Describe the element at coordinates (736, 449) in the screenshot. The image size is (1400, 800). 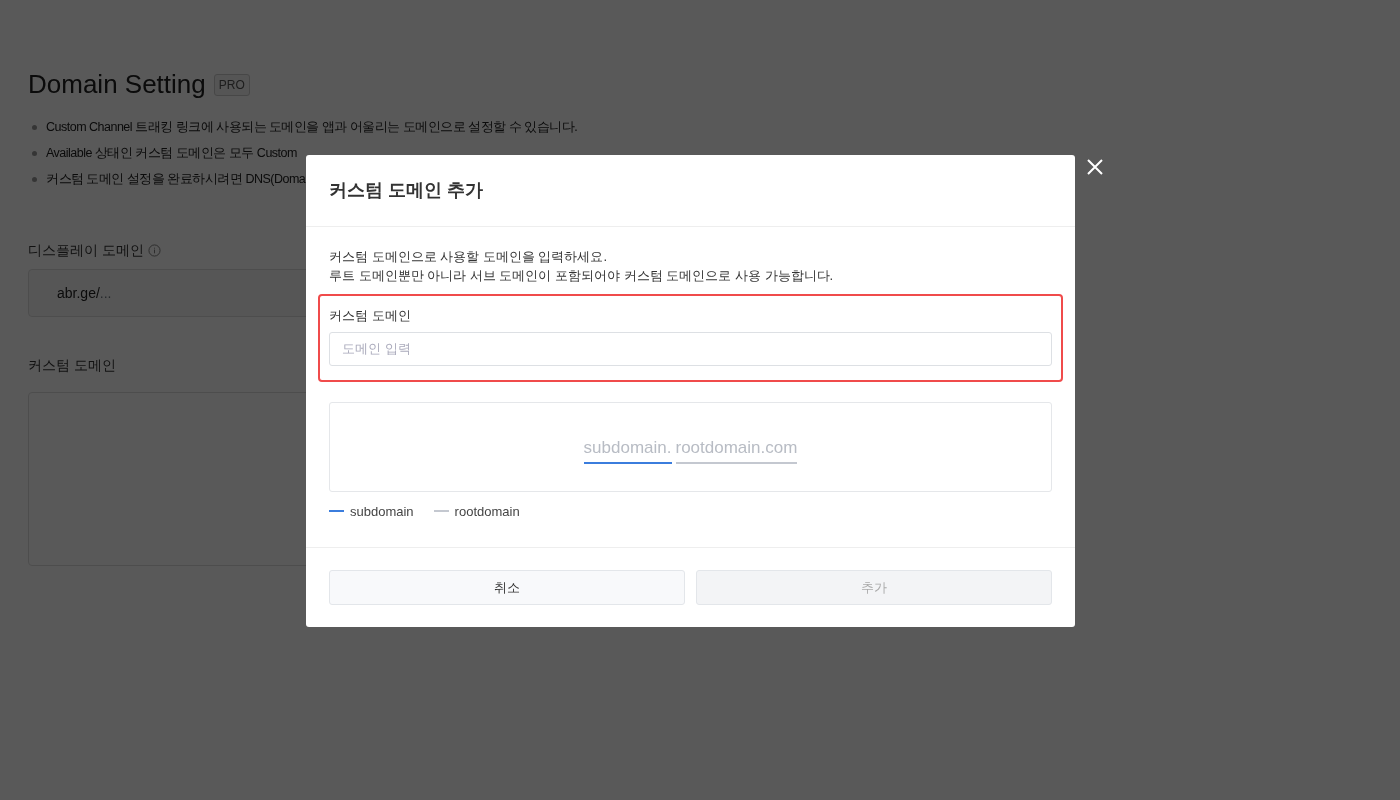
I see `preview-text: rootdomain.com` at that location.